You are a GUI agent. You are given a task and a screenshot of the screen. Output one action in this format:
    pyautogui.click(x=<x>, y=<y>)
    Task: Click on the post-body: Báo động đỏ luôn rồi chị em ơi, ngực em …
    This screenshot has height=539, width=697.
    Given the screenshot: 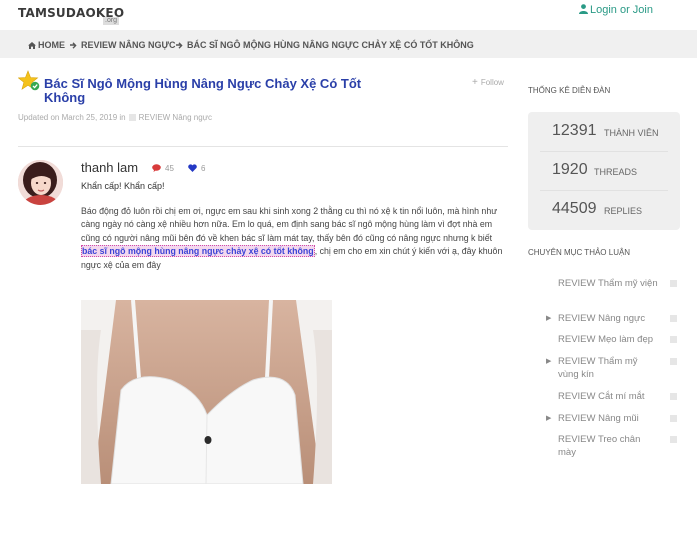 What is the action you would take?
    pyautogui.click(x=293, y=238)
    